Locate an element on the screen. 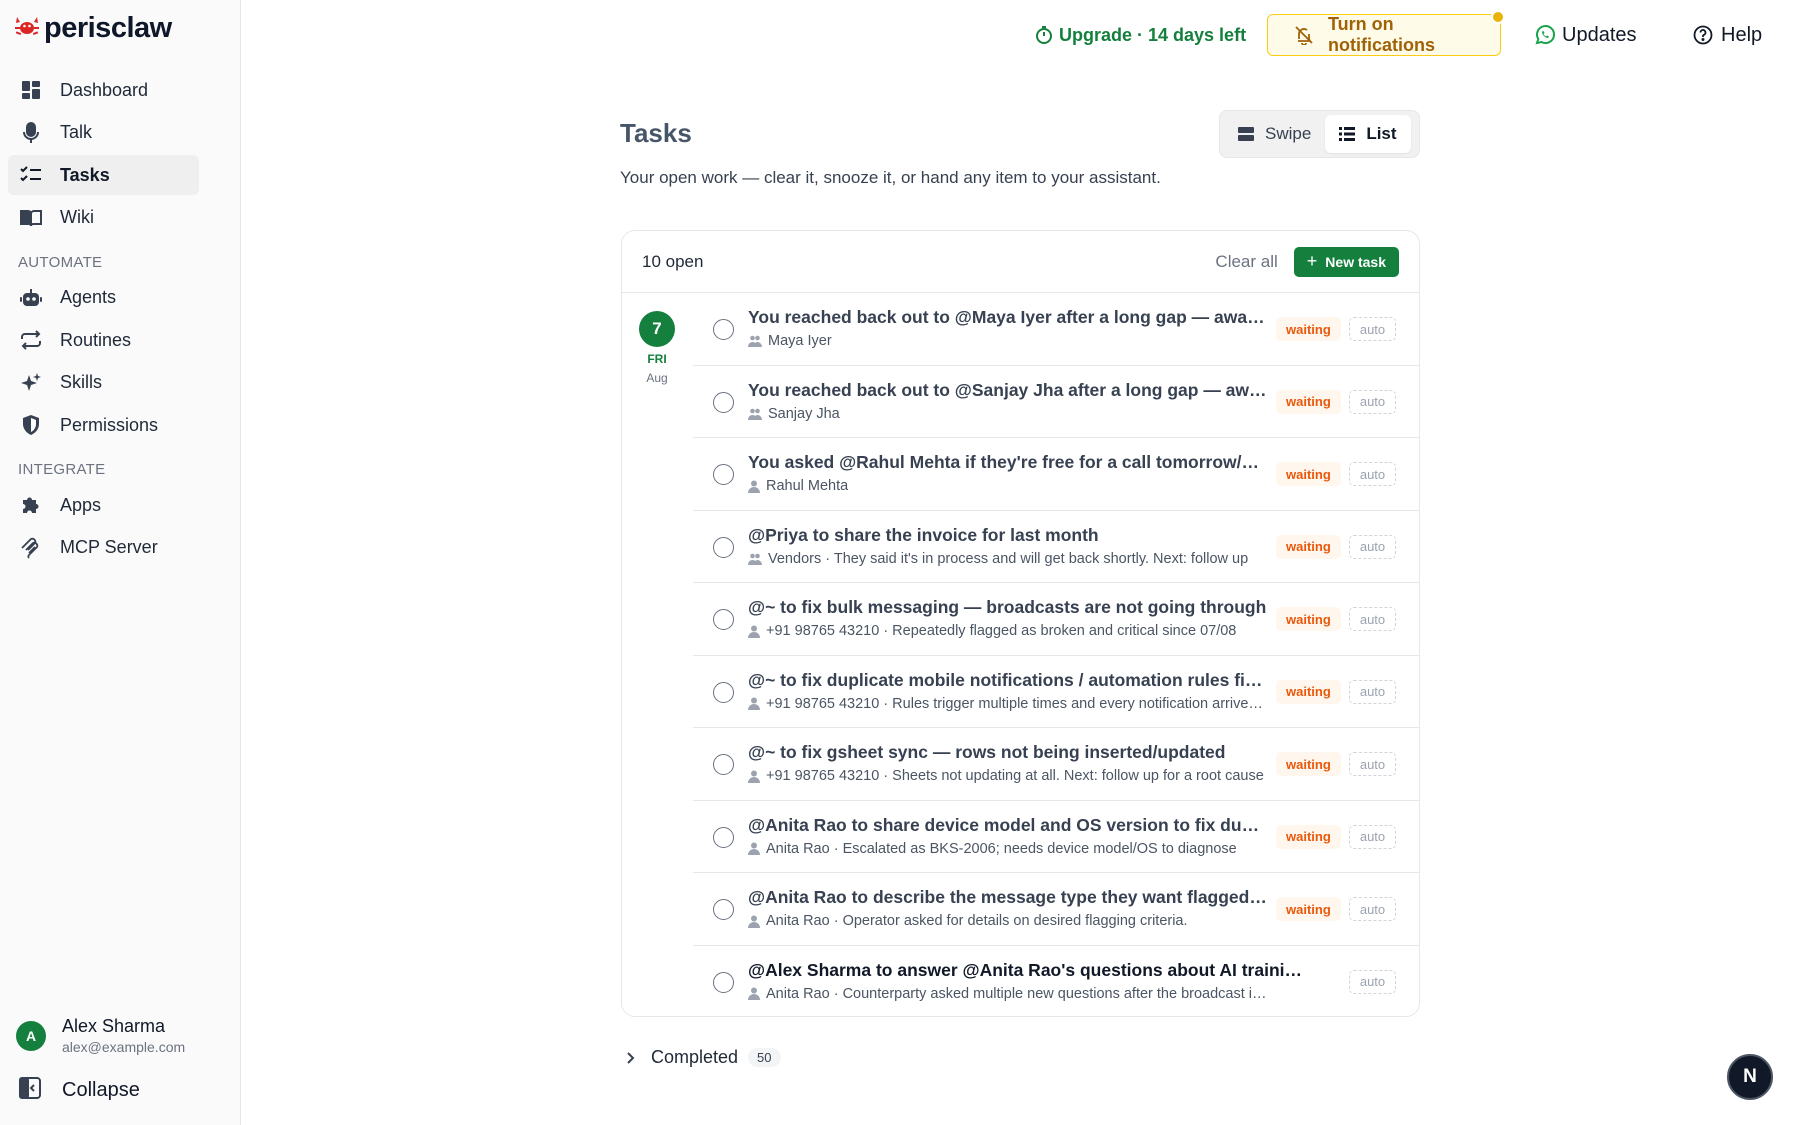 The height and width of the screenshot is (1125, 1800). puzzle-icon is located at coordinates (31, 505).